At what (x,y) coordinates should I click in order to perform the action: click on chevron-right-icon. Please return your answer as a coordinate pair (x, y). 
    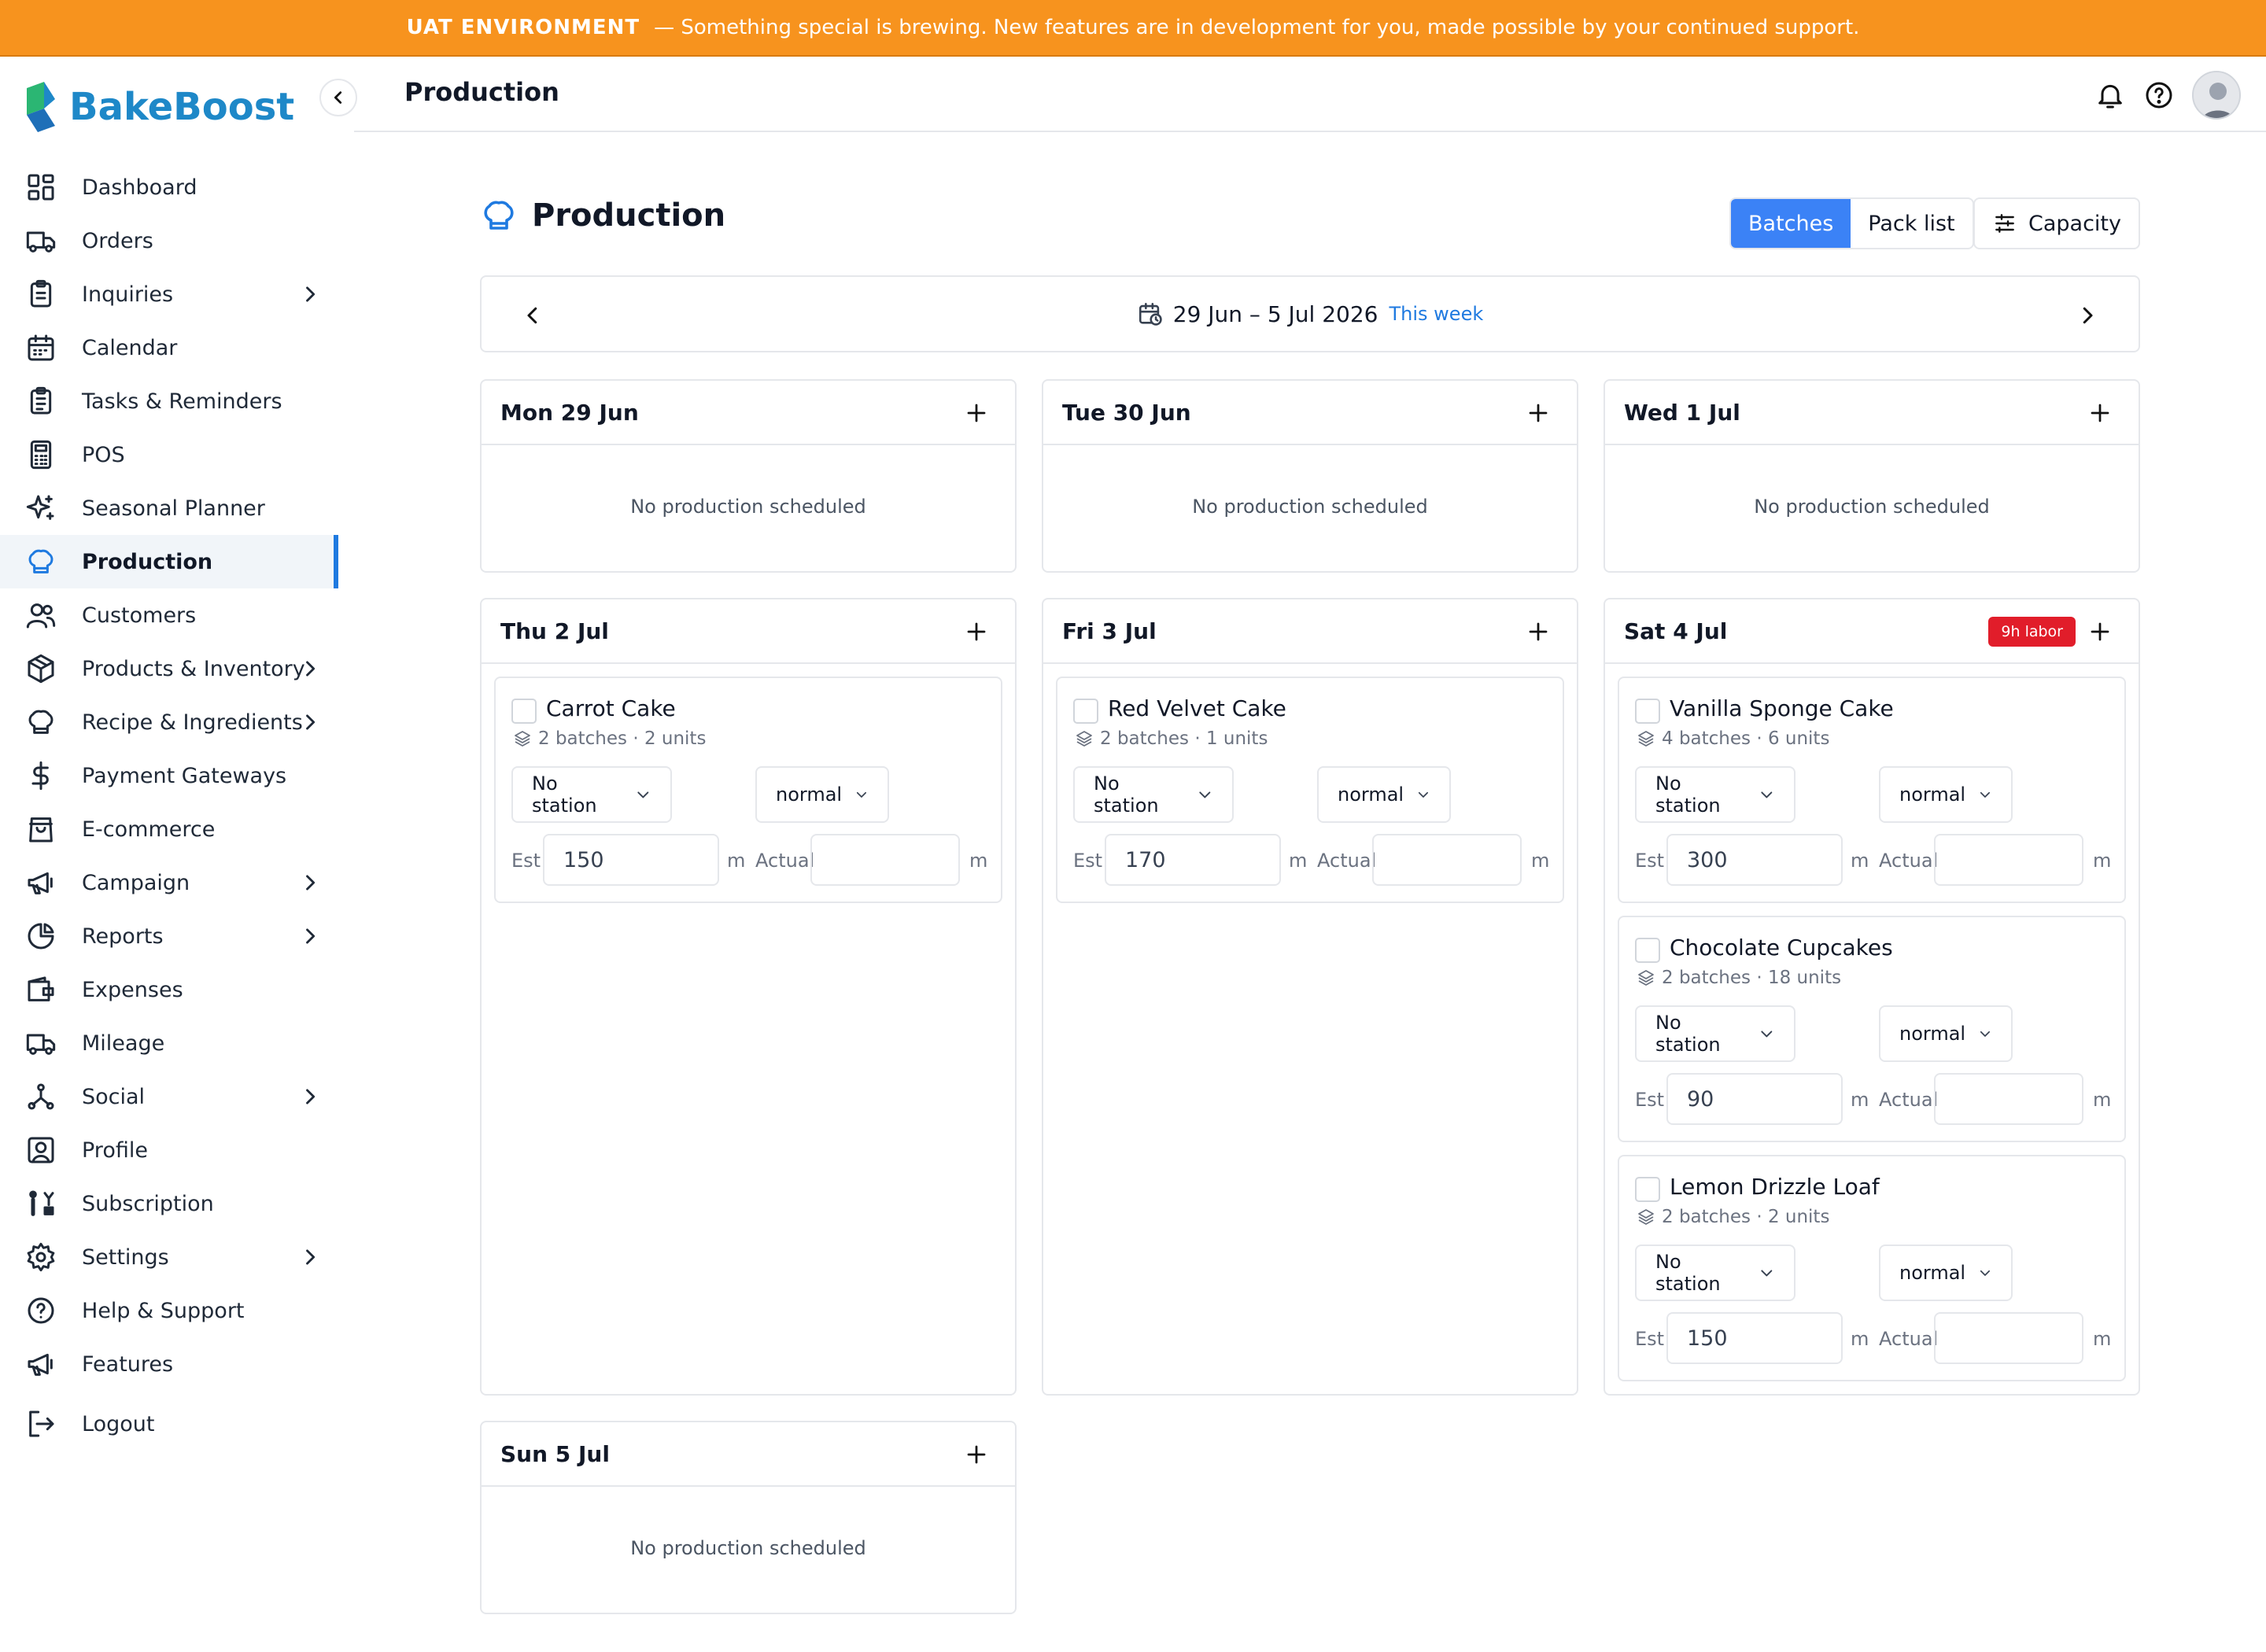
    Looking at the image, I should click on (311, 1257).